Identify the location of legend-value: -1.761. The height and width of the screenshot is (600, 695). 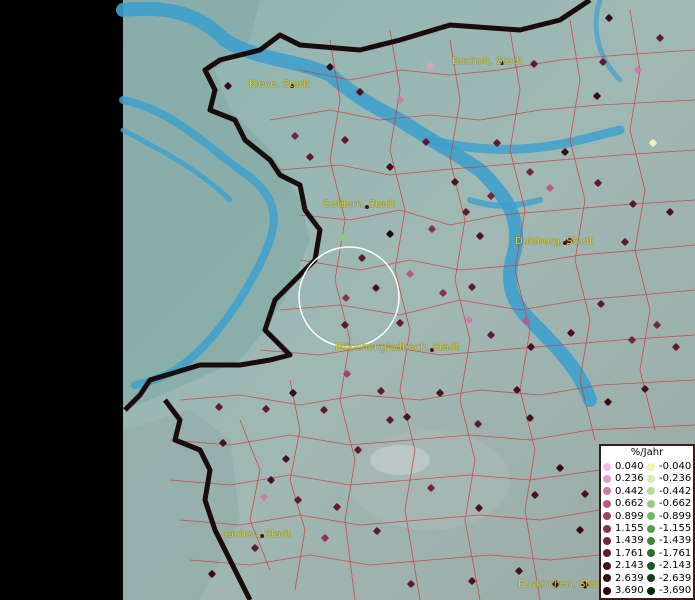
(675, 553).